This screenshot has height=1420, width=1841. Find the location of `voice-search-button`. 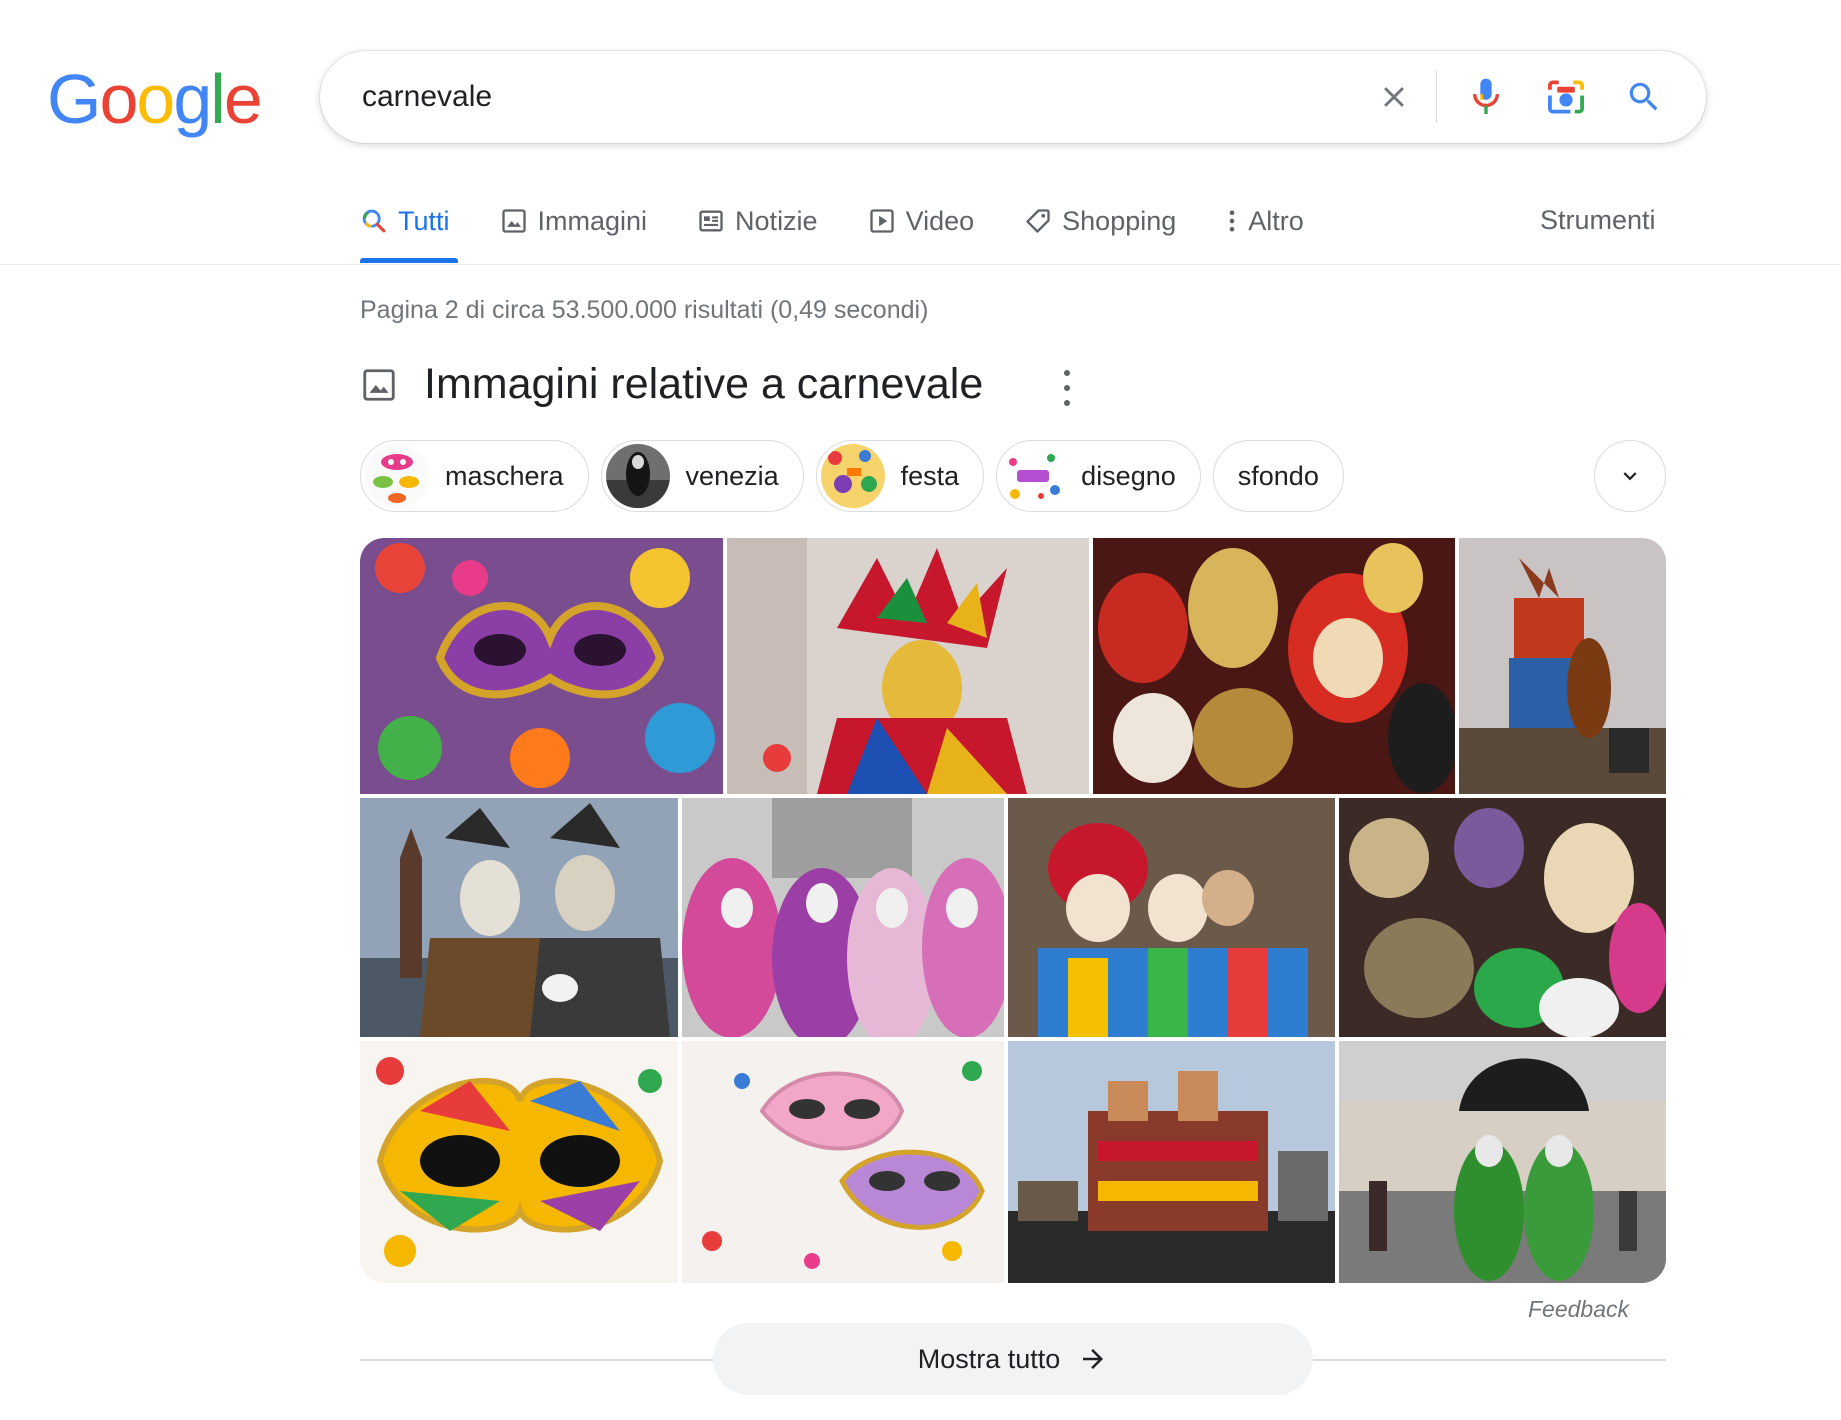

voice-search-button is located at coordinates (1486, 97).